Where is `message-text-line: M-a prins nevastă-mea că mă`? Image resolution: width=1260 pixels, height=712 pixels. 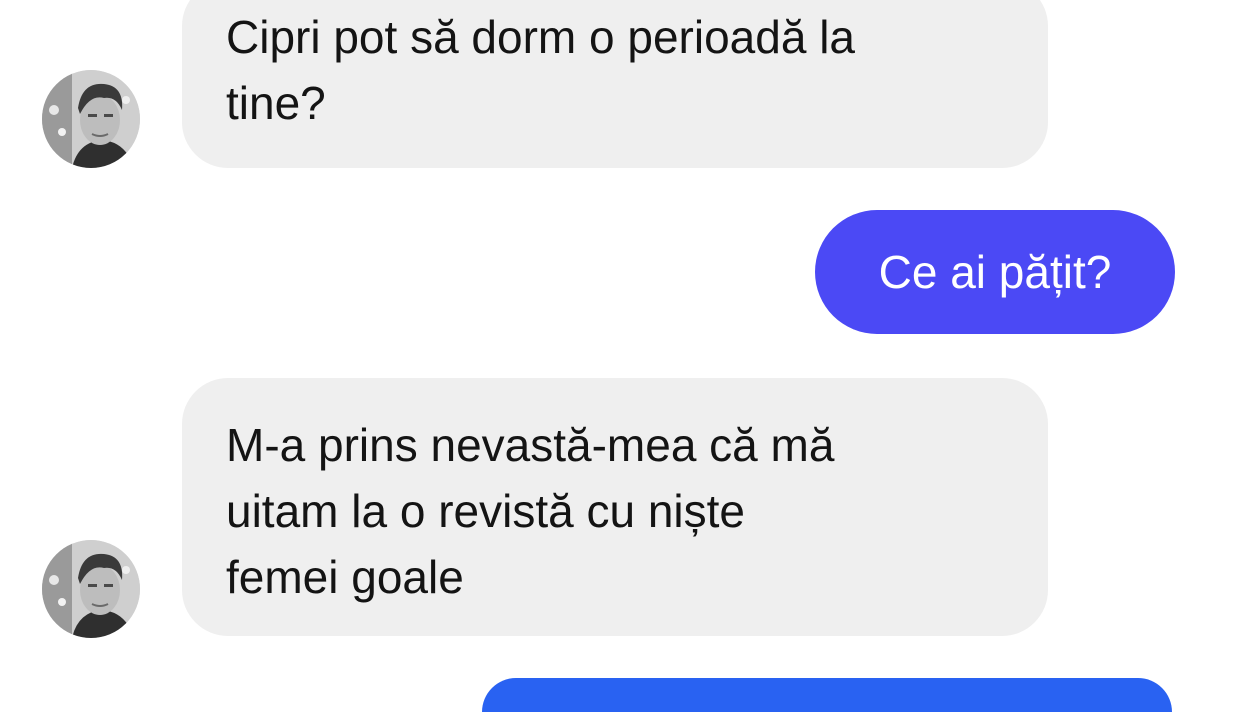 message-text-line: M-a prins nevastă-mea că mă is located at coordinates (530, 445).